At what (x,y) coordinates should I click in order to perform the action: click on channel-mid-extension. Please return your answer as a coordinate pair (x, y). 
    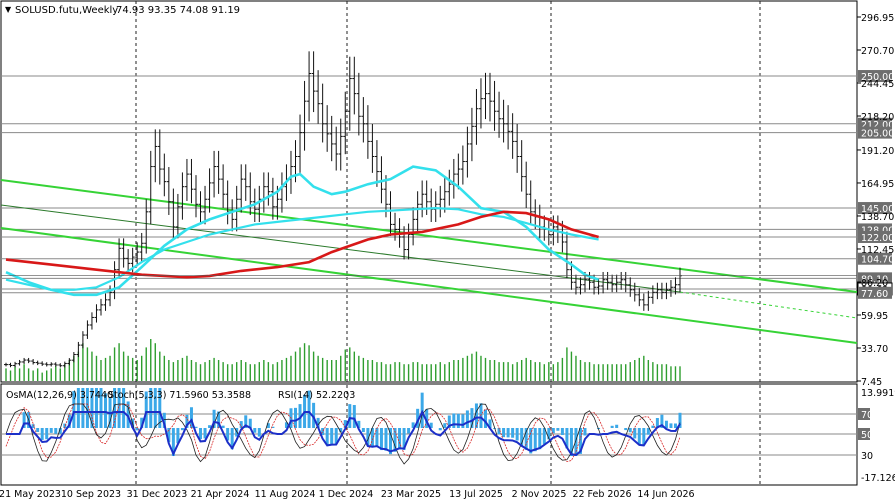
    Looking at the image, I should click on (768, 305).